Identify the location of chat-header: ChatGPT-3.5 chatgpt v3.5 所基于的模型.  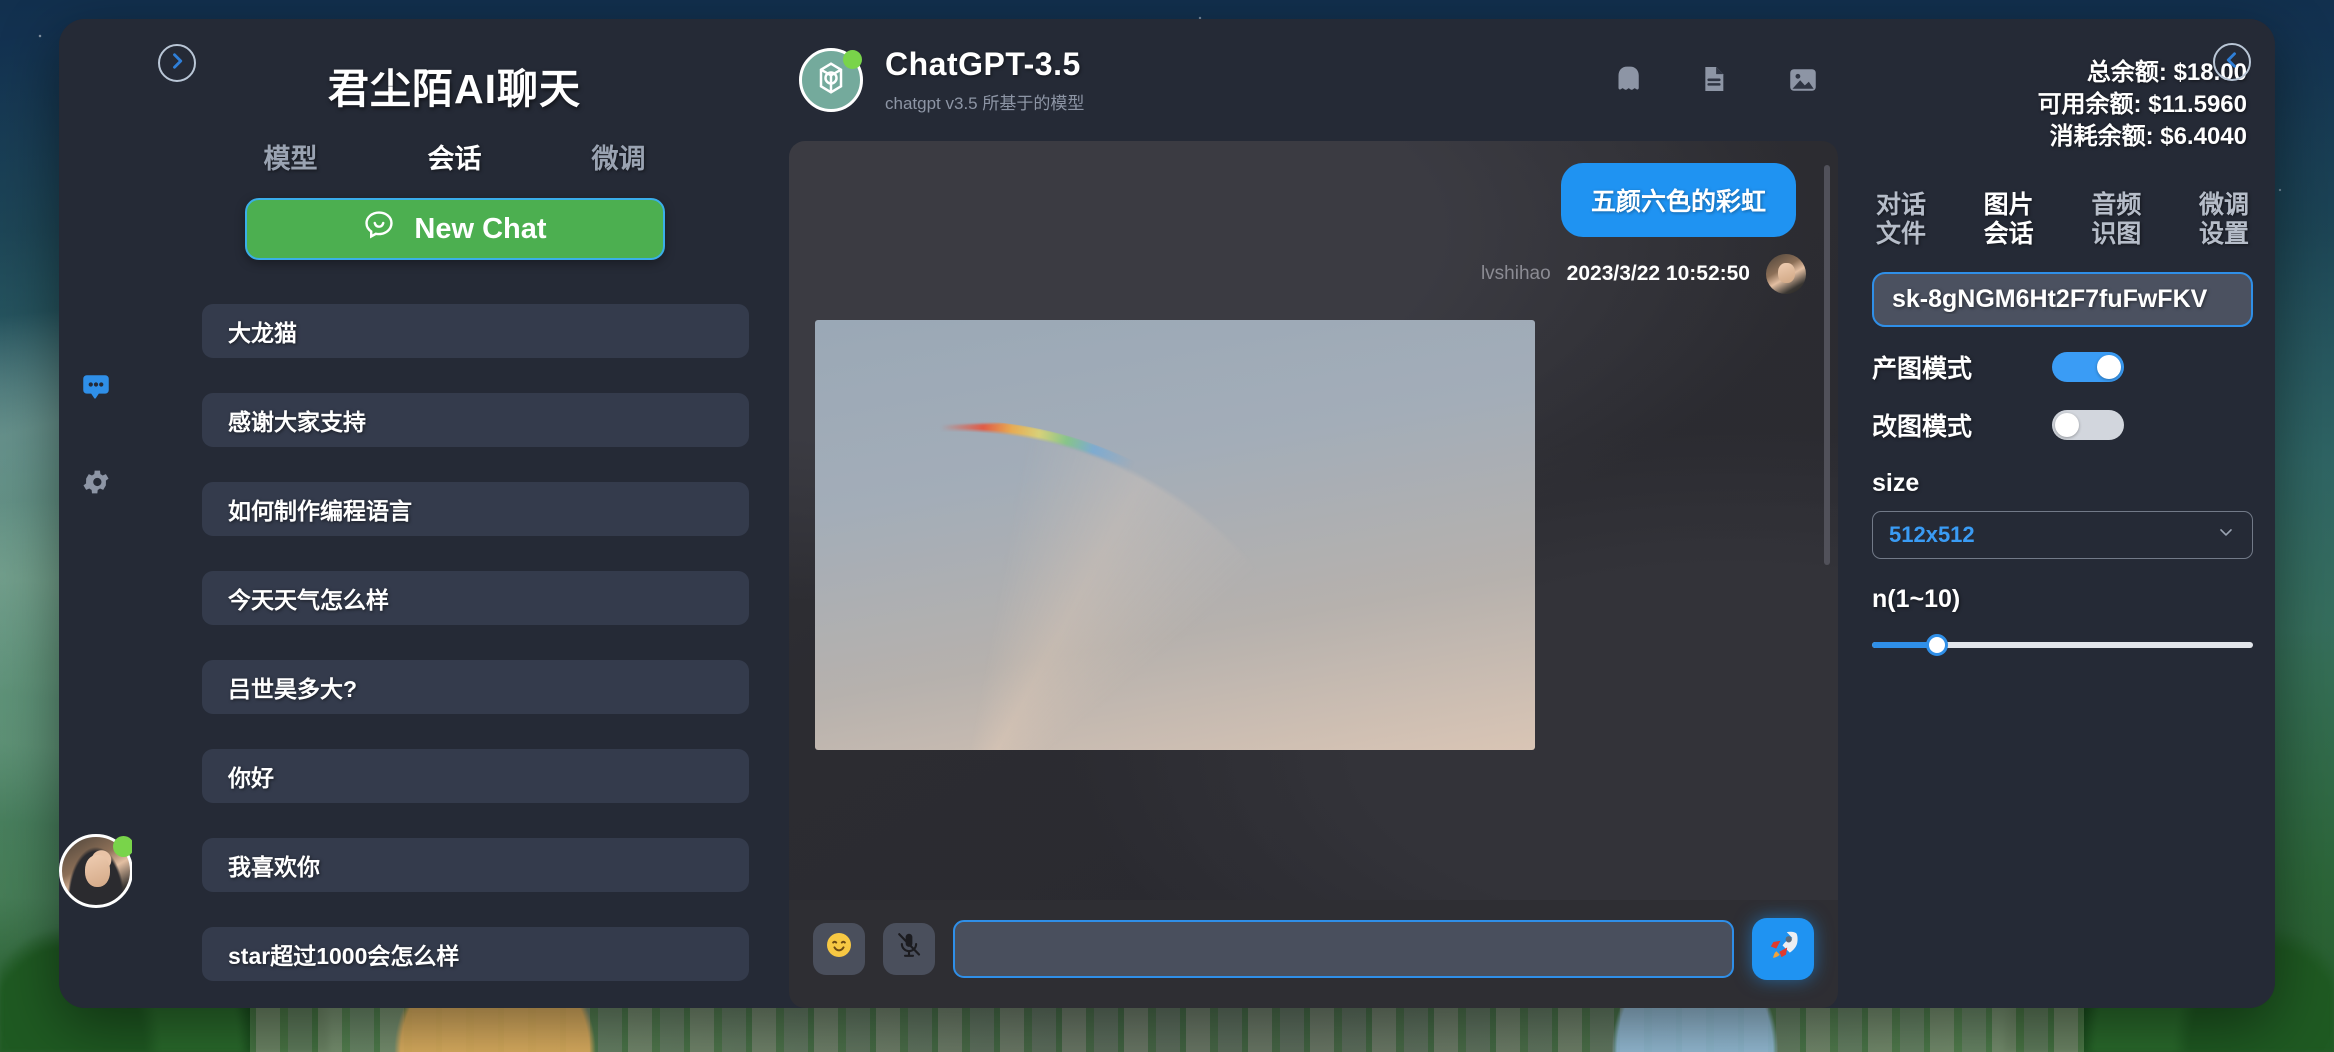
(1313, 80).